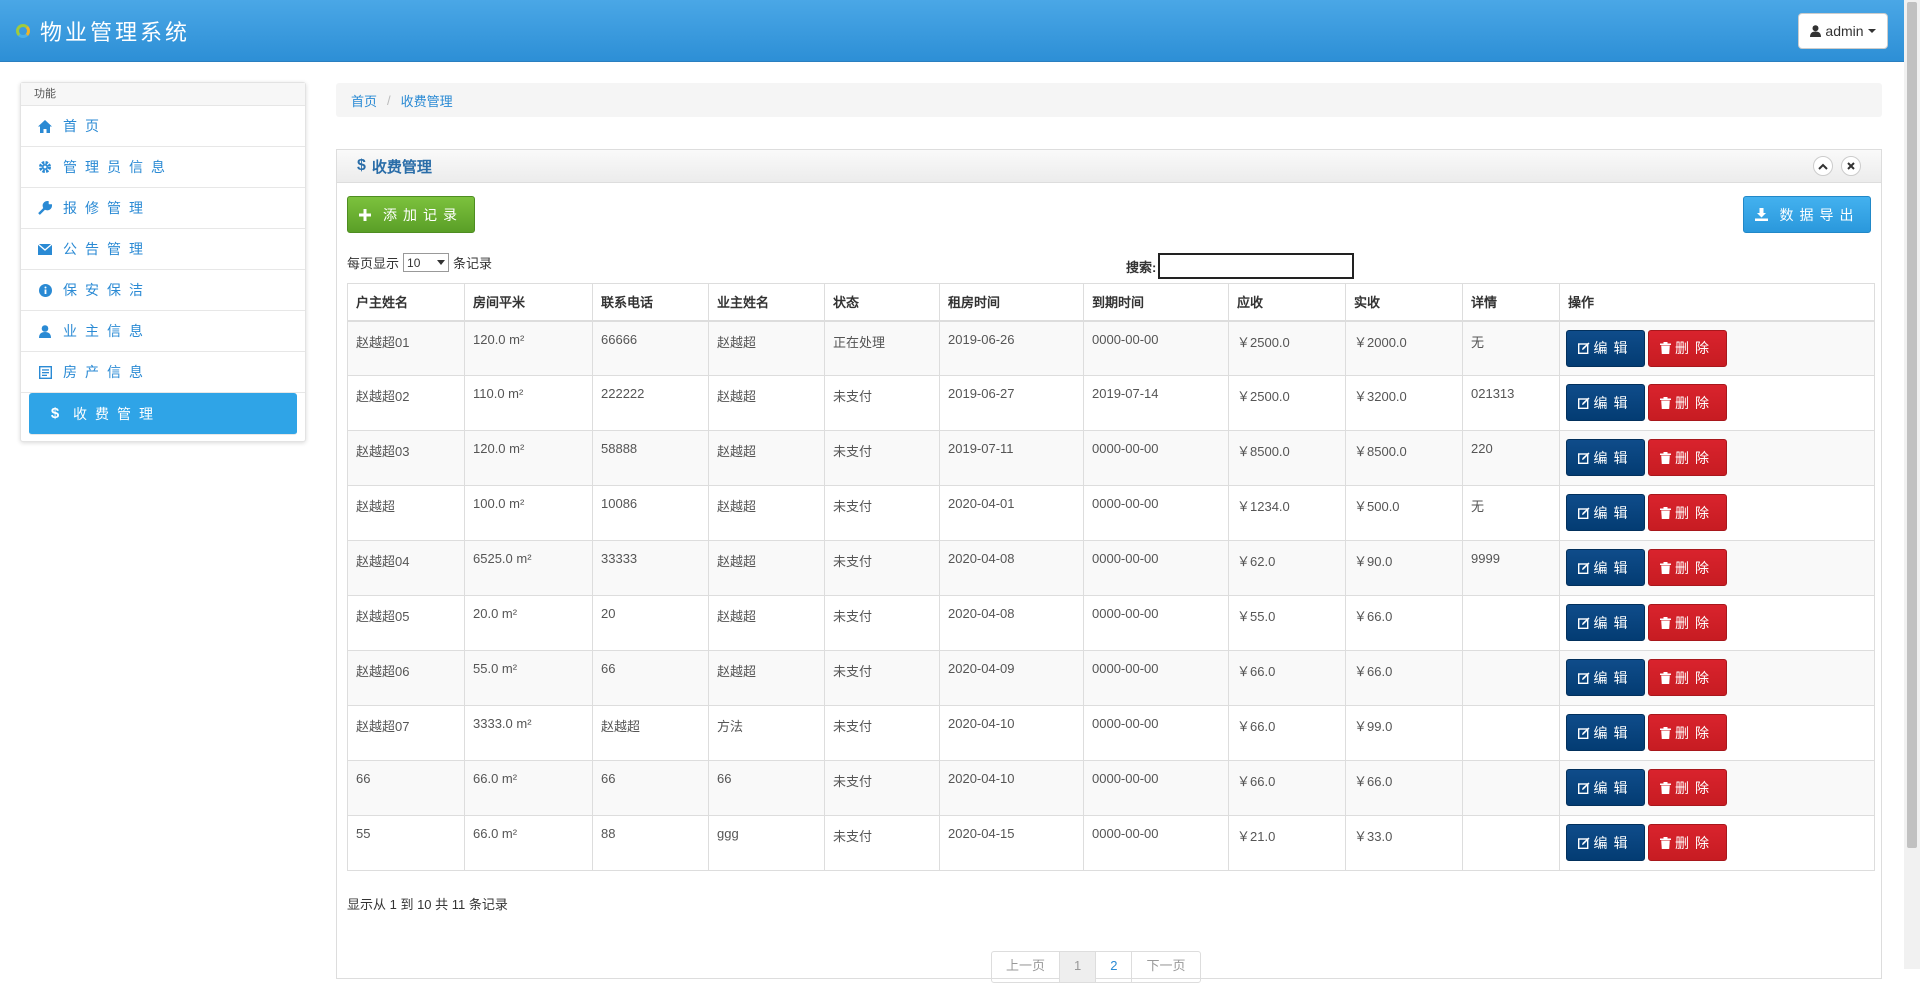 The width and height of the screenshot is (1920, 983). I want to click on collapse-icon, so click(1823, 166).